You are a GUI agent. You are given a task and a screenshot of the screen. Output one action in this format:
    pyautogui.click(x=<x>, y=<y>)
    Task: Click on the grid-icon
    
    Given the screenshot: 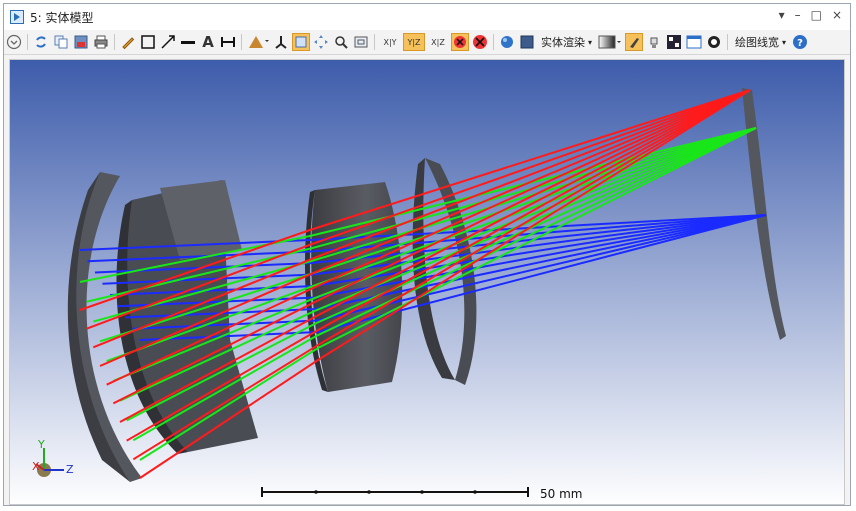 What is the action you would take?
    pyautogui.click(x=674, y=42)
    